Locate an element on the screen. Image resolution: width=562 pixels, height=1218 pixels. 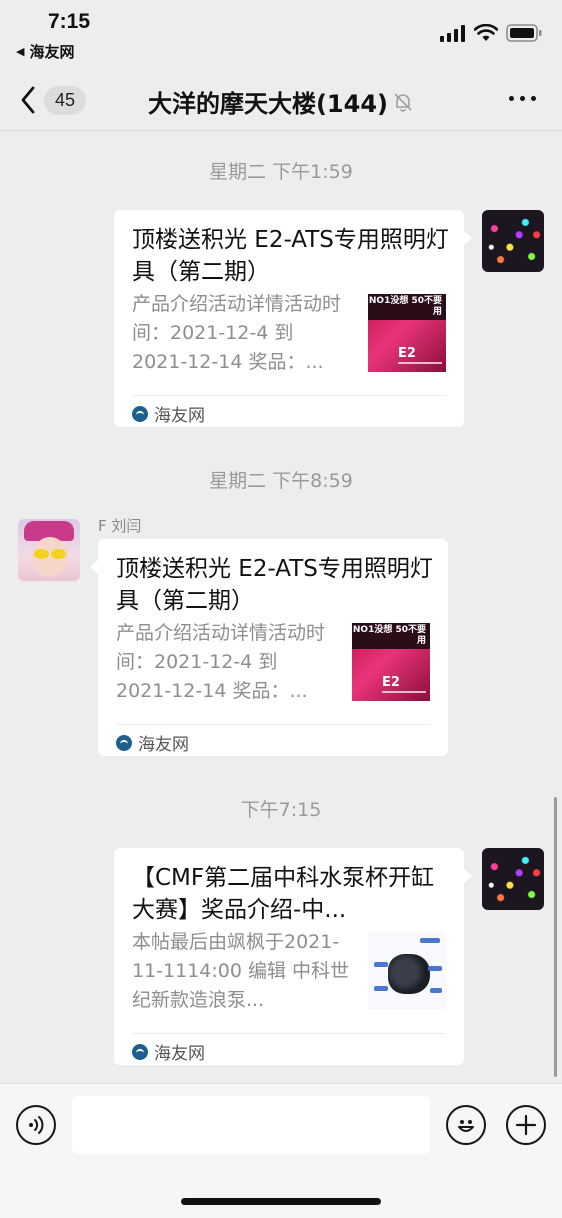
pump-image is located at coordinates (409, 974).